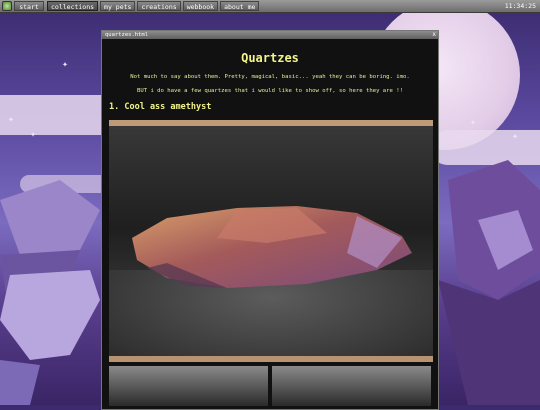 The width and height of the screenshot is (540, 410). Describe the element at coordinates (200, 6) in the screenshot. I see `taskbar-item-webbook: webbook` at that location.